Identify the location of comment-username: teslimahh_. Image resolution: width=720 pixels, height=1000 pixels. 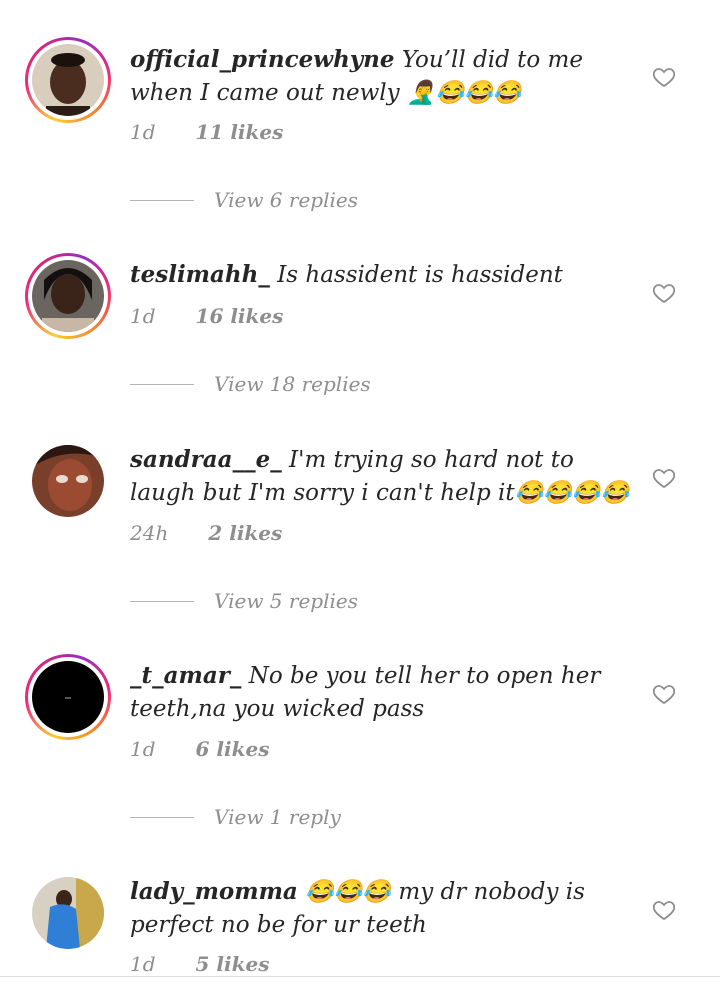
(200, 274).